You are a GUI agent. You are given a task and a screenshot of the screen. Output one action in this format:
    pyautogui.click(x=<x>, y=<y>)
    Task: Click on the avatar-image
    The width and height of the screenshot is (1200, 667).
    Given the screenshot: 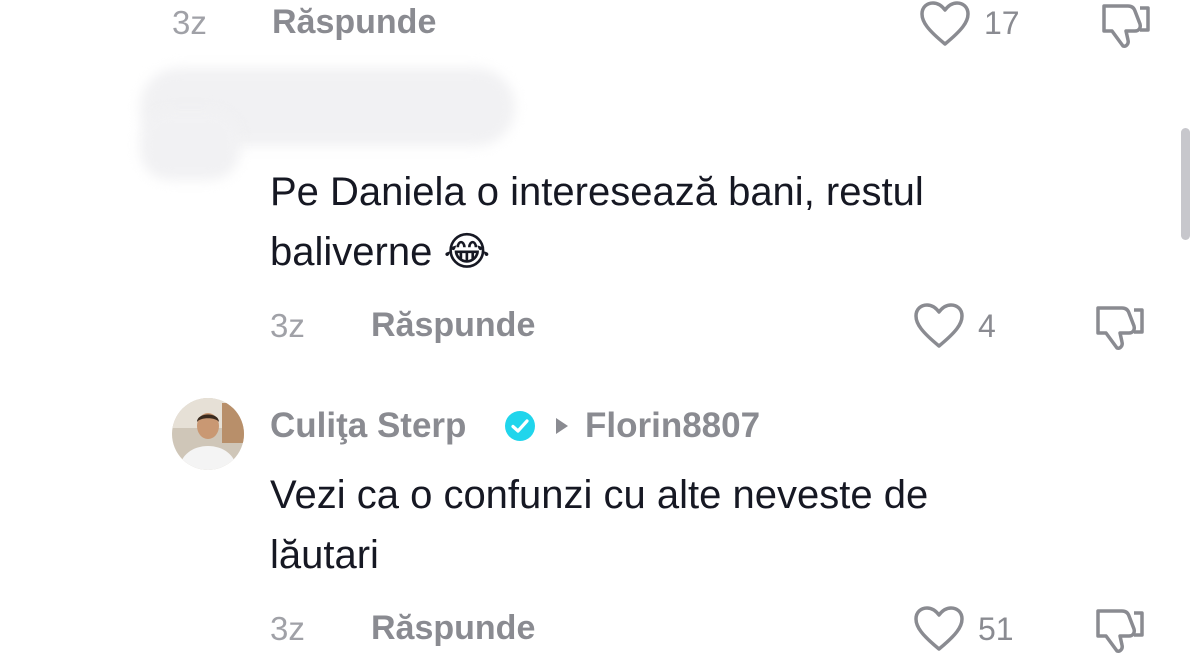 What is the action you would take?
    pyautogui.click(x=208, y=434)
    